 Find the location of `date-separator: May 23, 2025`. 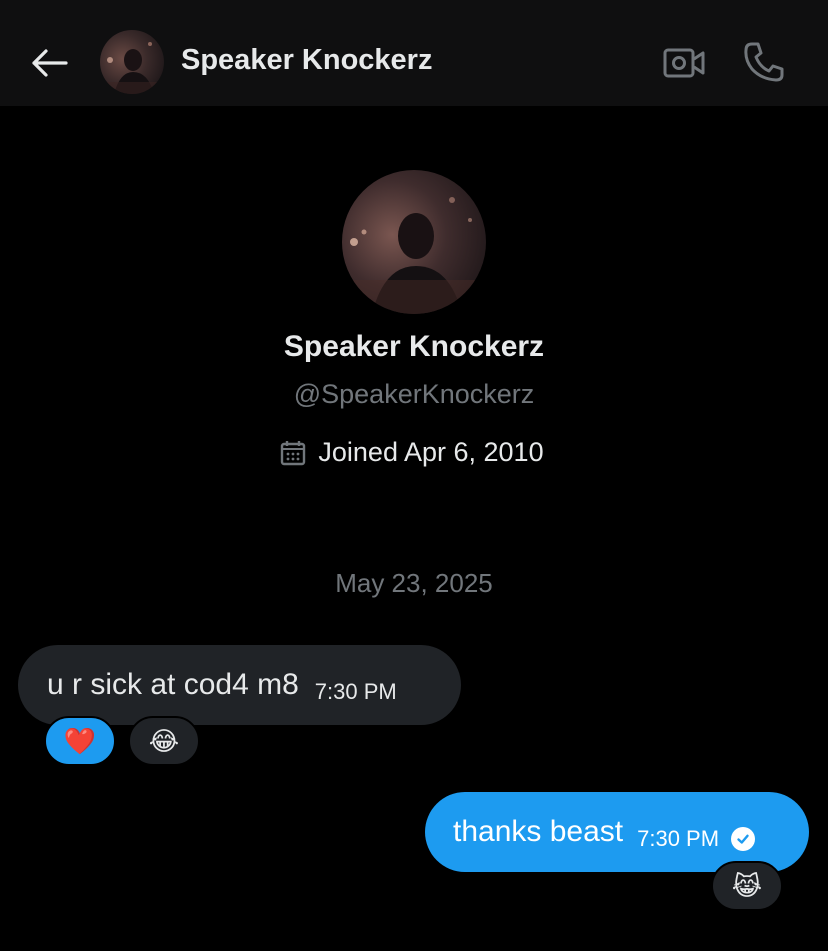

date-separator: May 23, 2025 is located at coordinates (414, 583).